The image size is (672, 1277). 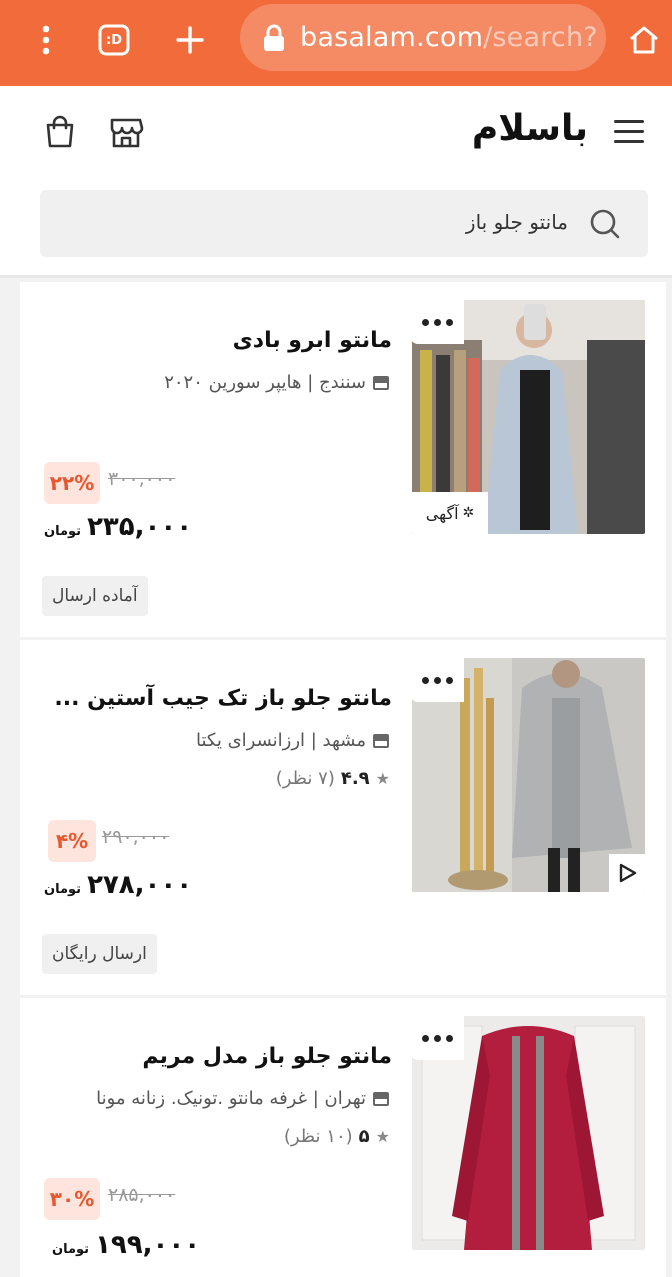 What do you see at coordinates (627, 873) in the screenshot?
I see `video-play-icon` at bounding box center [627, 873].